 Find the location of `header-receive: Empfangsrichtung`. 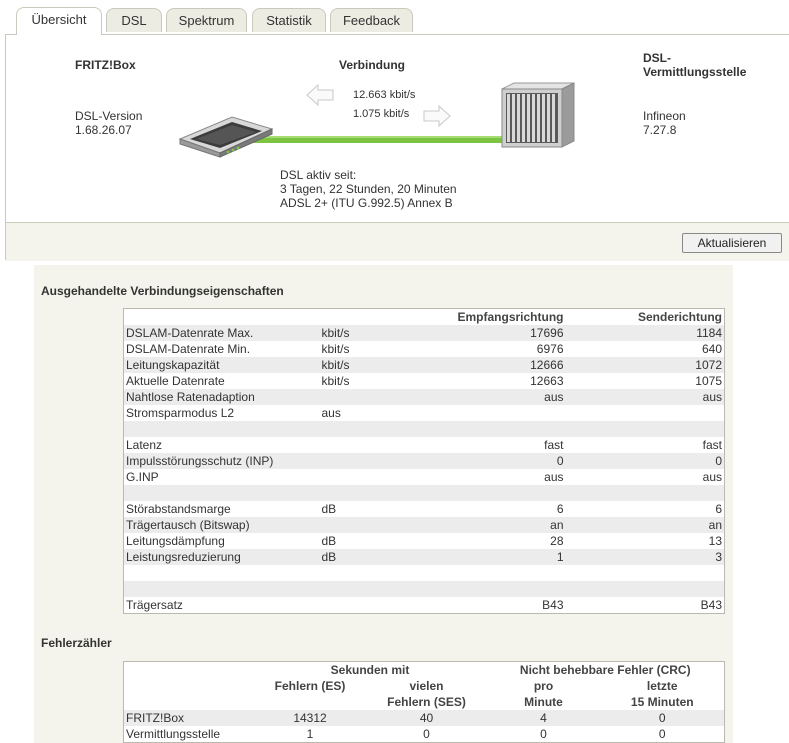

header-receive: Empfangsrichtung is located at coordinates (510, 317).